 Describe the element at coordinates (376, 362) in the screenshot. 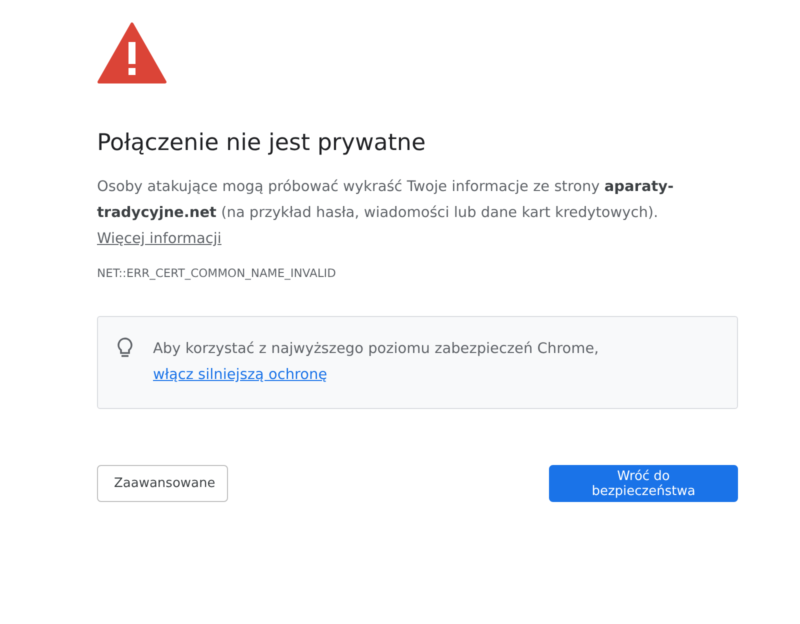

I see `hint-text: Aby korzystać z najwyższego poziomu zabezpieczeń Chrome, włącz silniejszą ochronę` at that location.